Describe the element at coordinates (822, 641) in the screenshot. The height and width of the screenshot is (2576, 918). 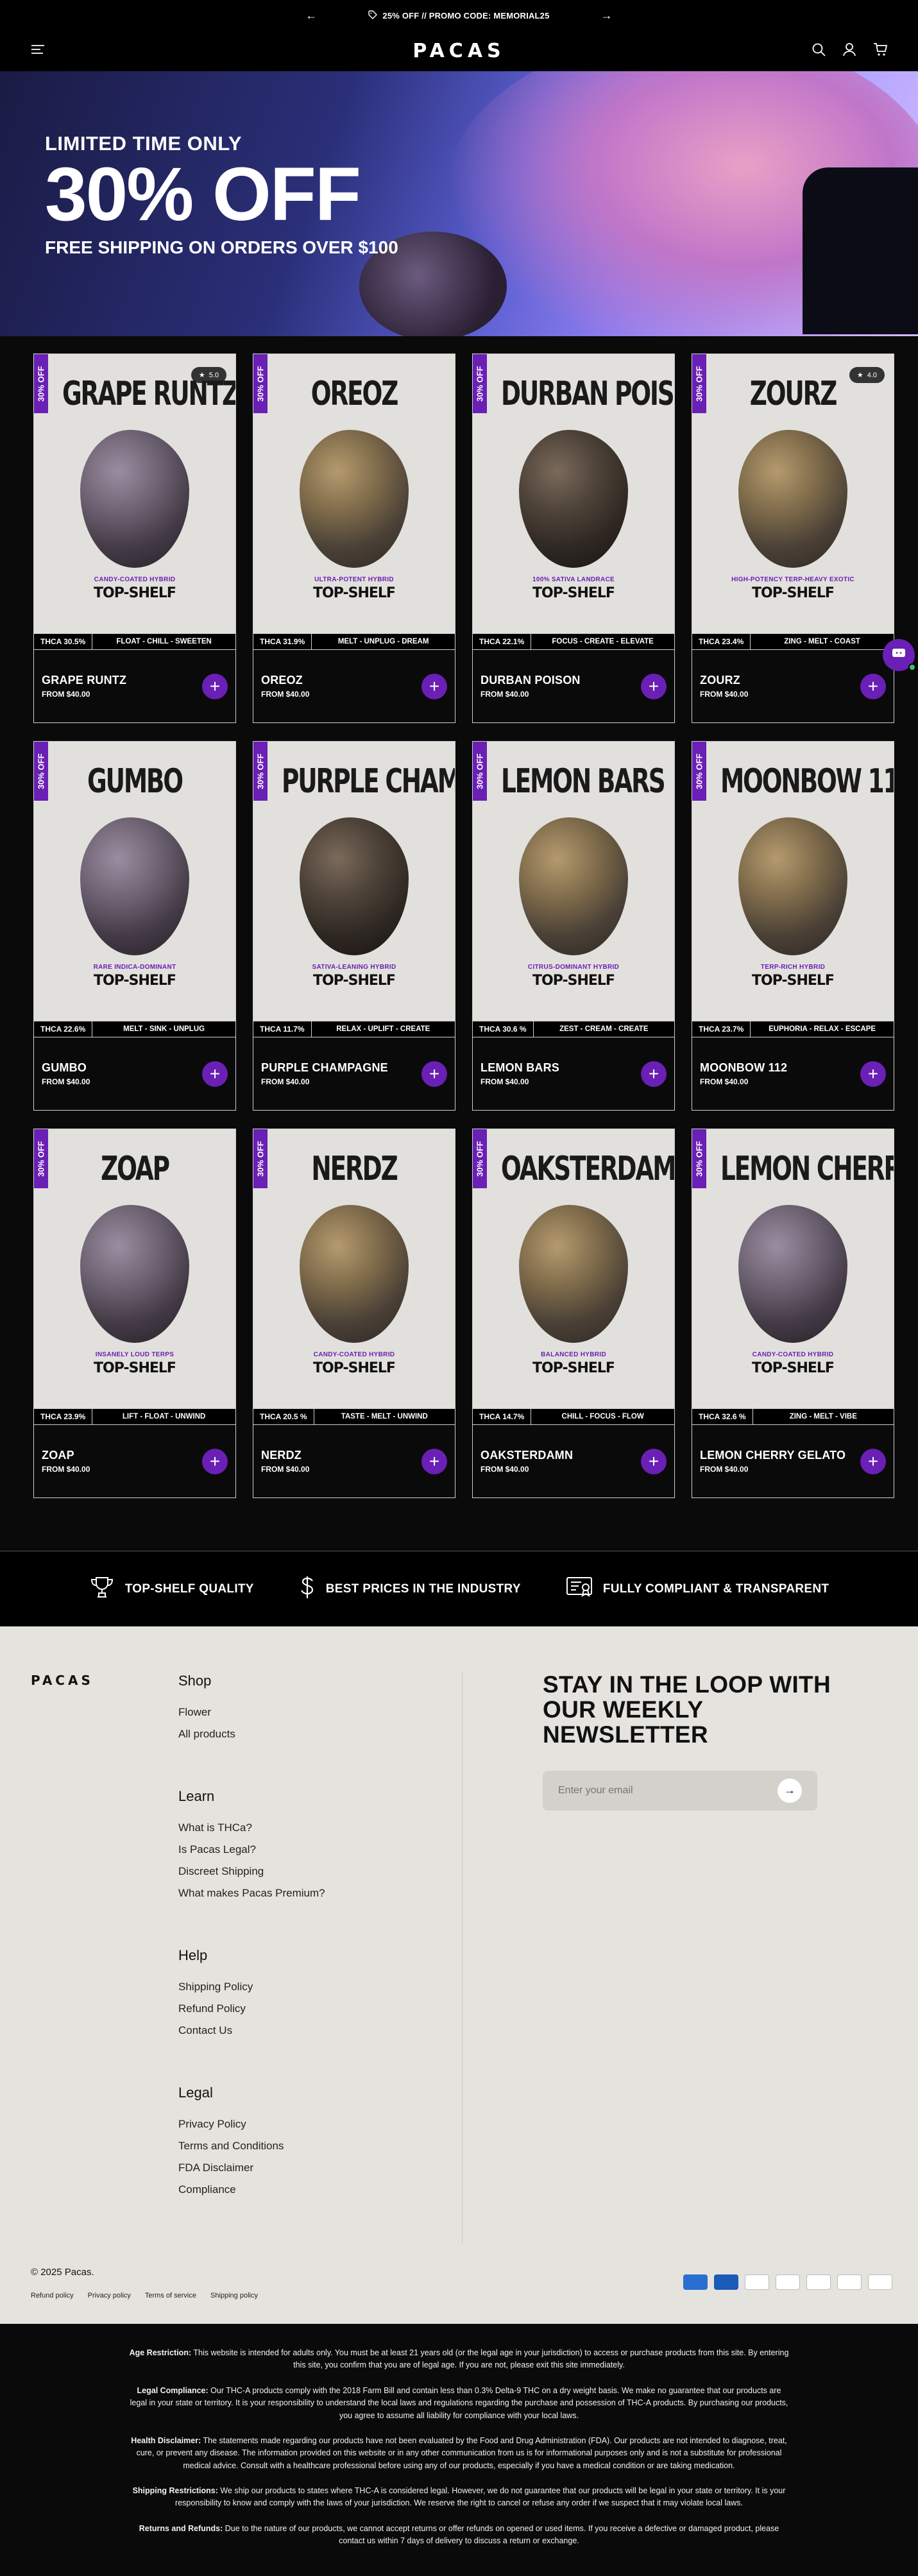
I see `effects-text: ZING - MELT - COAST` at that location.